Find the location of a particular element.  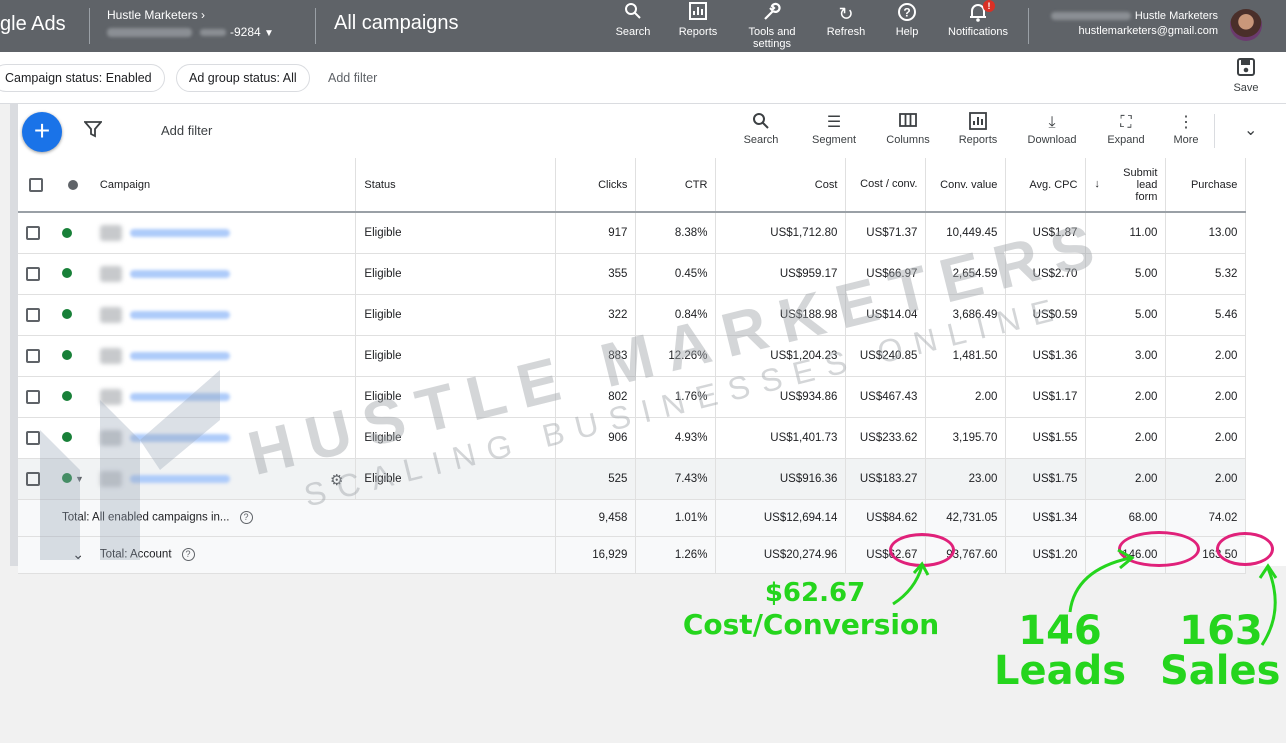

total-account-cost: US$20,274.96 is located at coordinates (781, 555).